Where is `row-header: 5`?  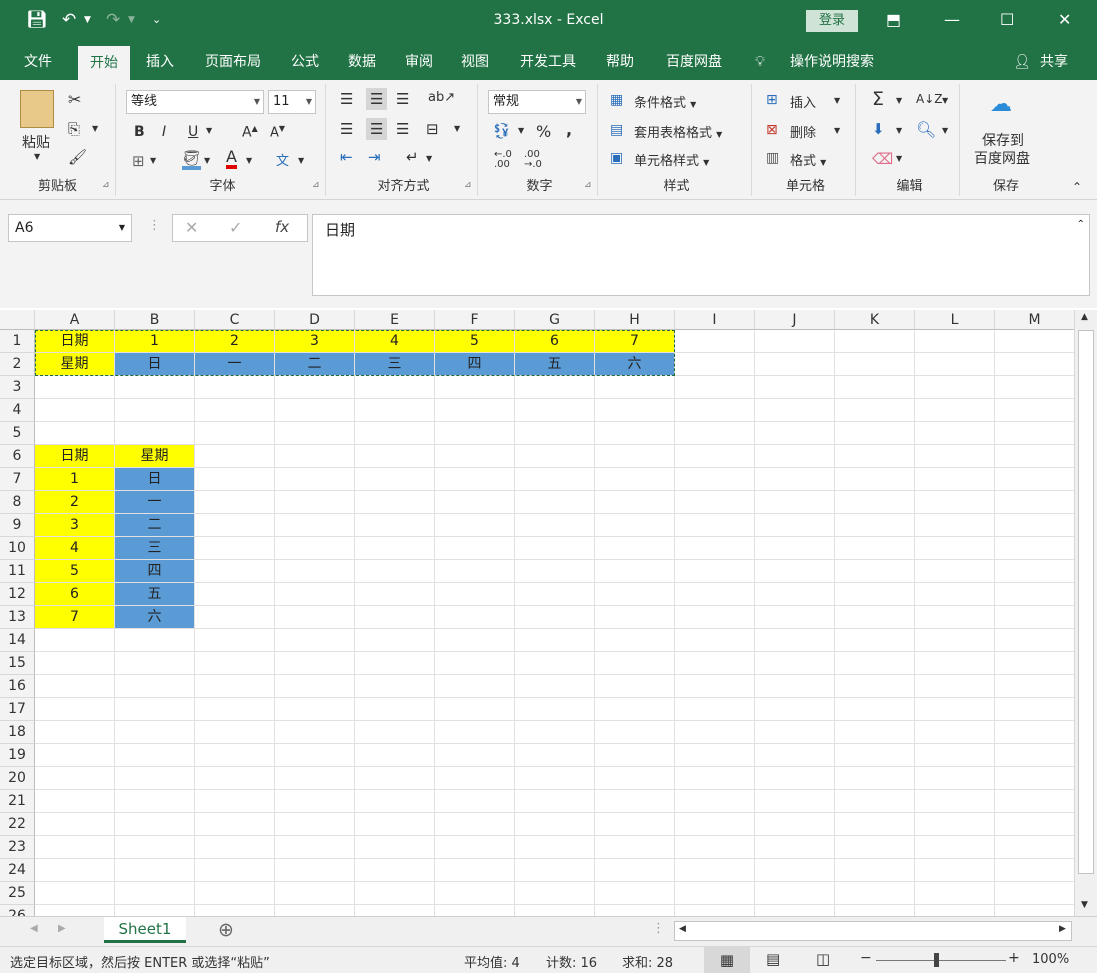
row-header: 5 is located at coordinates (17, 433).